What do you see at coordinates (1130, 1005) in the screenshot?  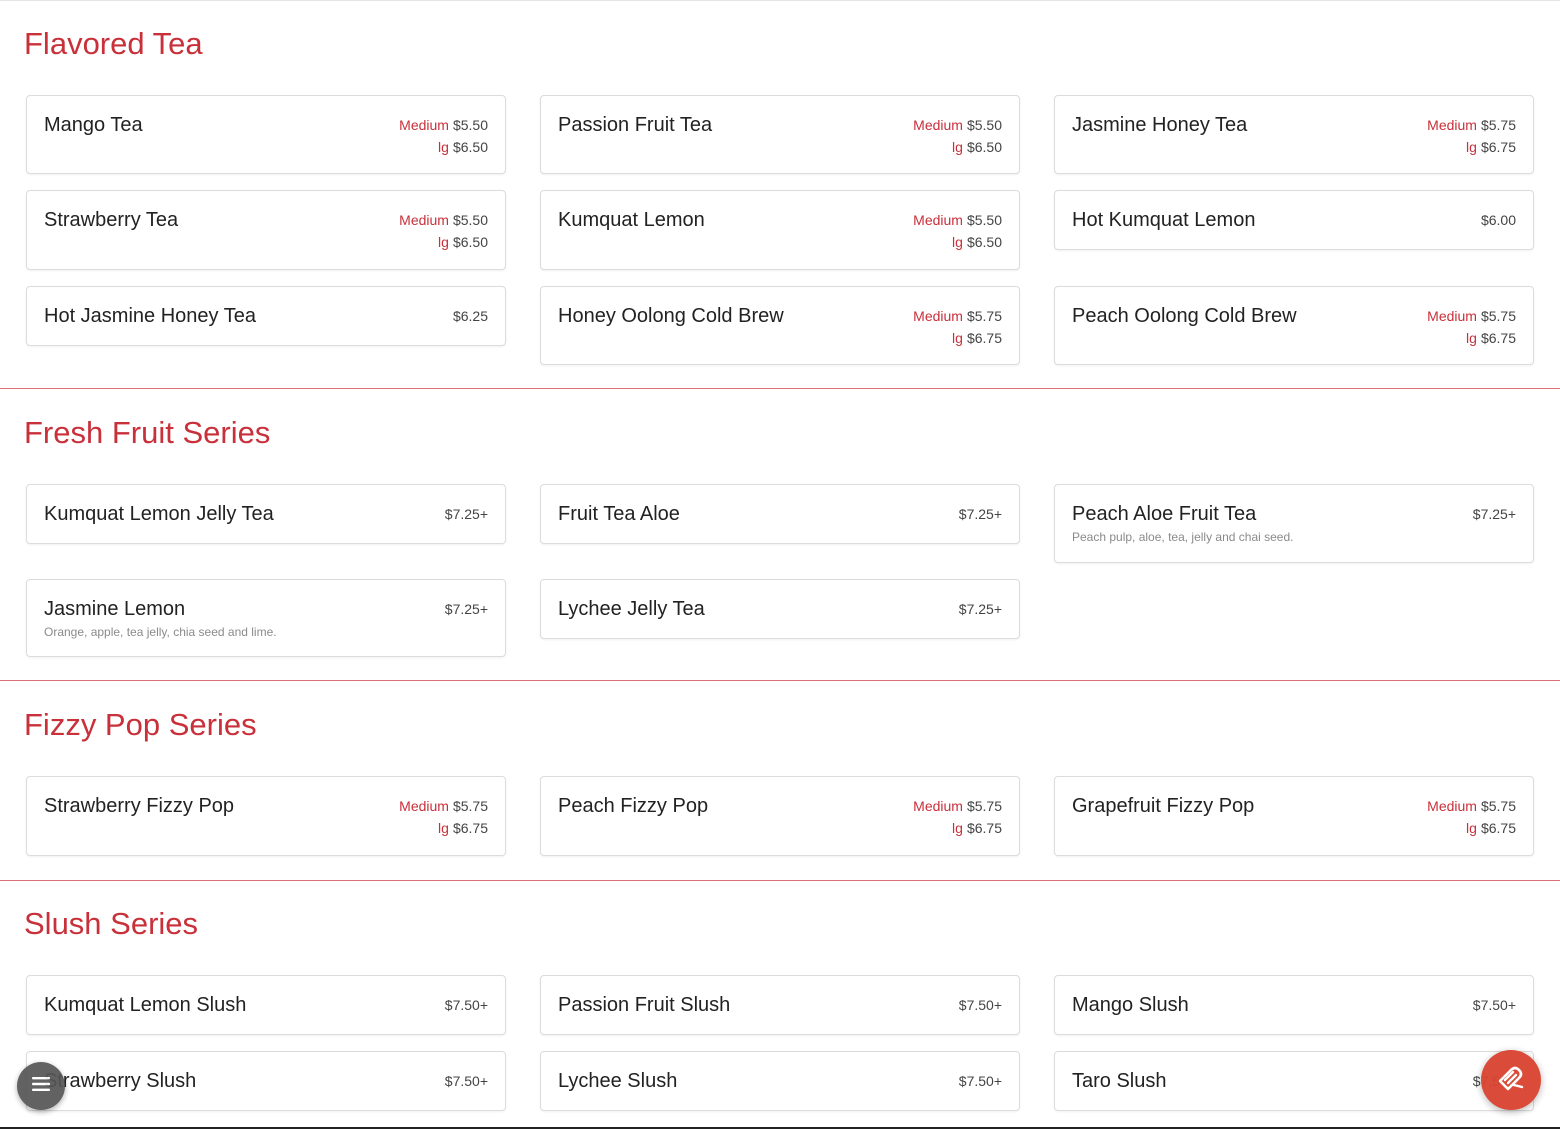 I see `item-name: Mango Slush` at bounding box center [1130, 1005].